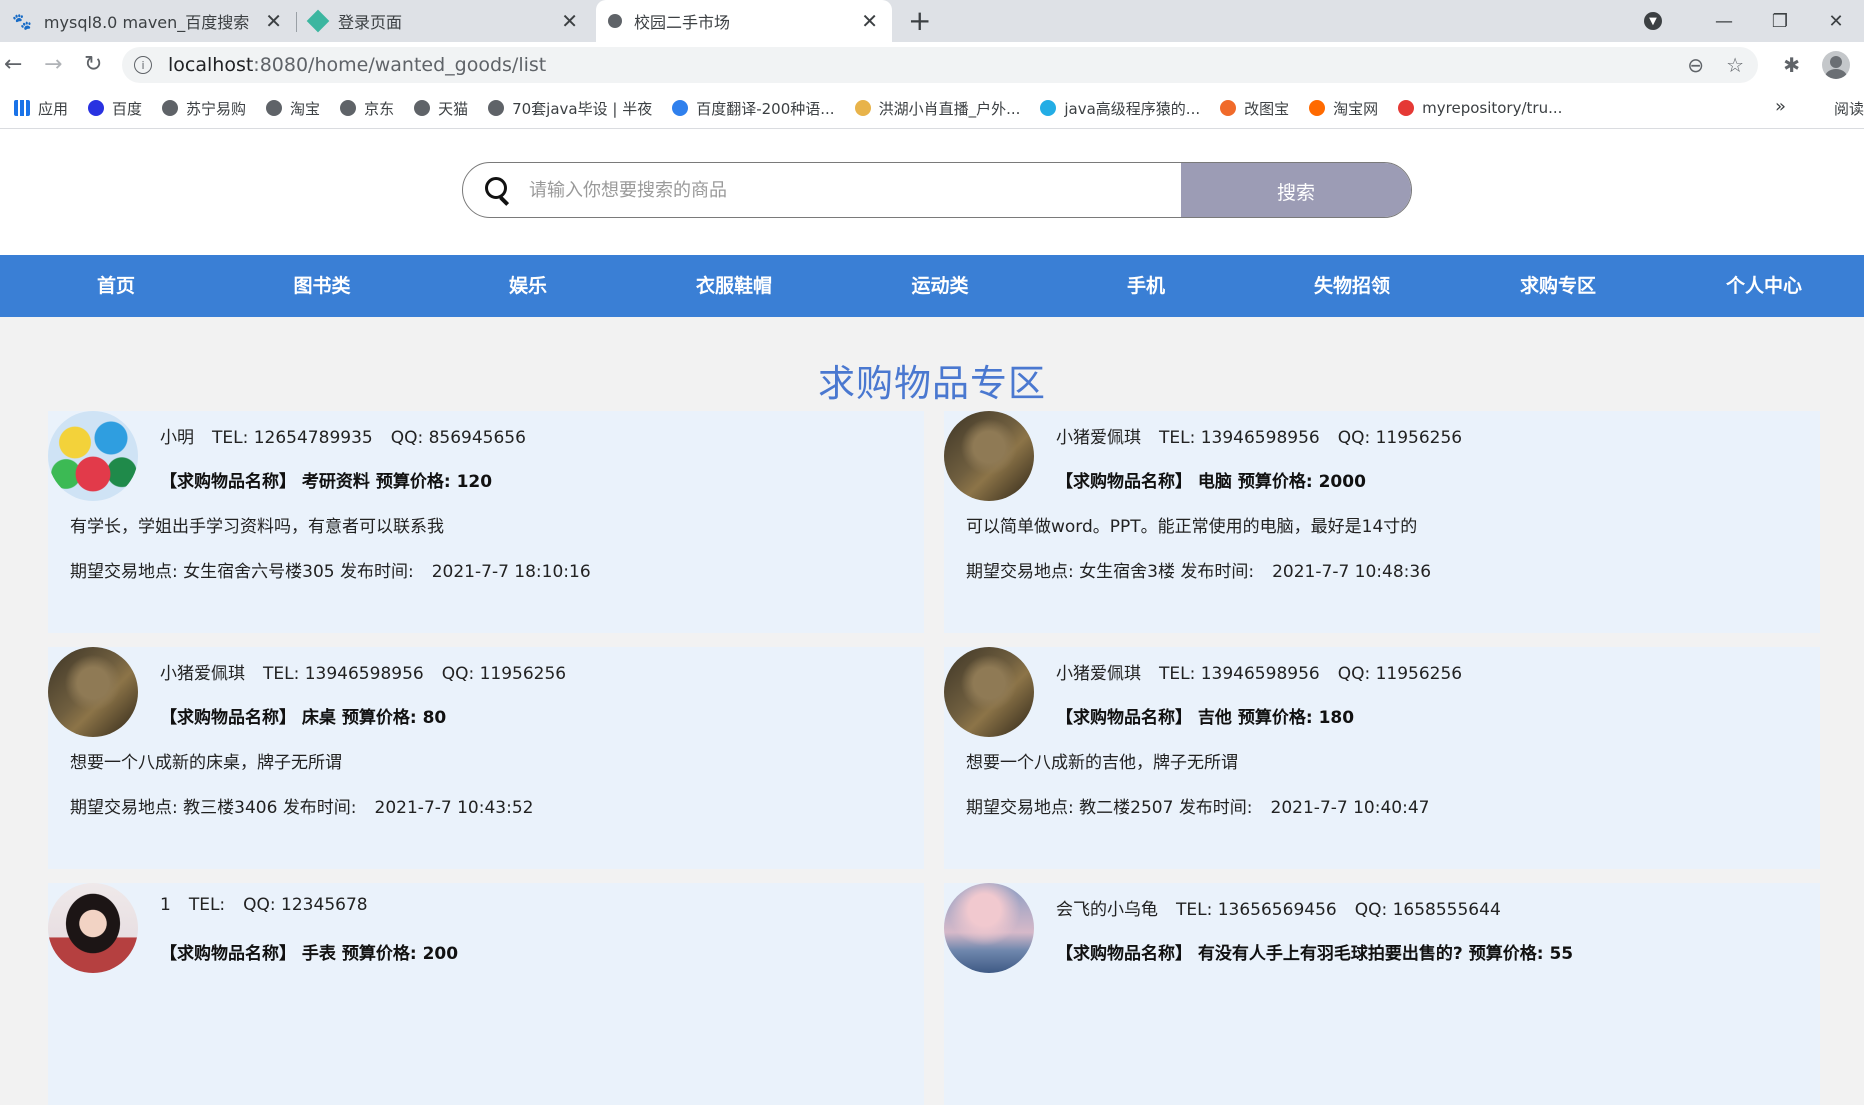 This screenshot has width=1864, height=1105. What do you see at coordinates (1695, 65) in the screenshot?
I see `zoom-icon: ⊖` at bounding box center [1695, 65].